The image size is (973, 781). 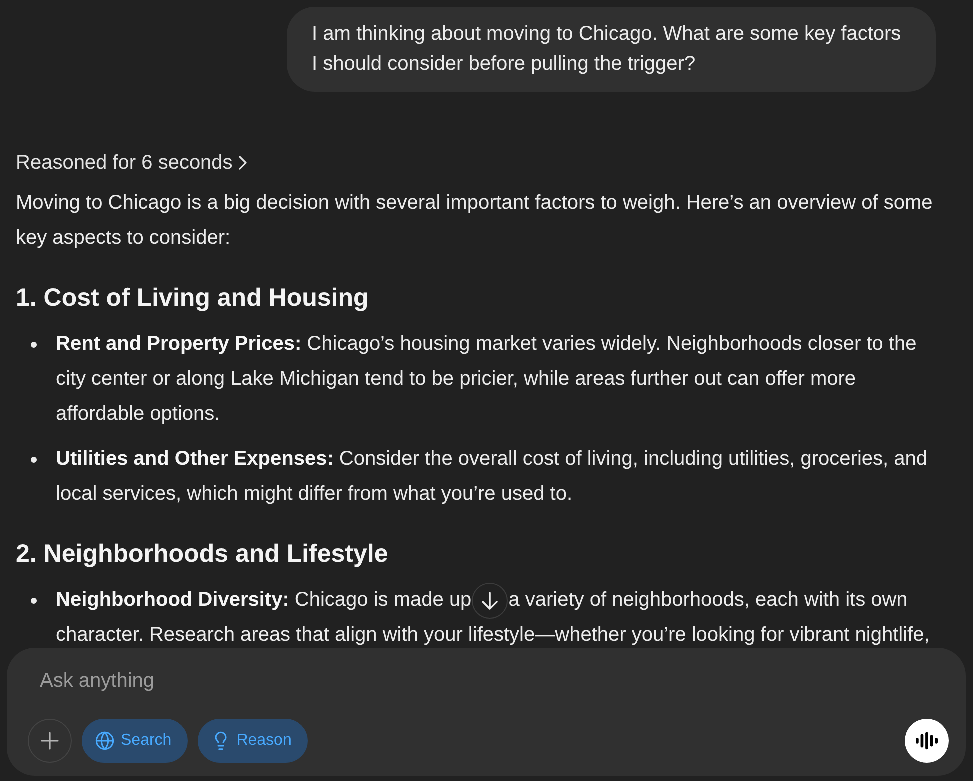 What do you see at coordinates (135, 741) in the screenshot?
I see `tool-toggle-button: Search` at bounding box center [135, 741].